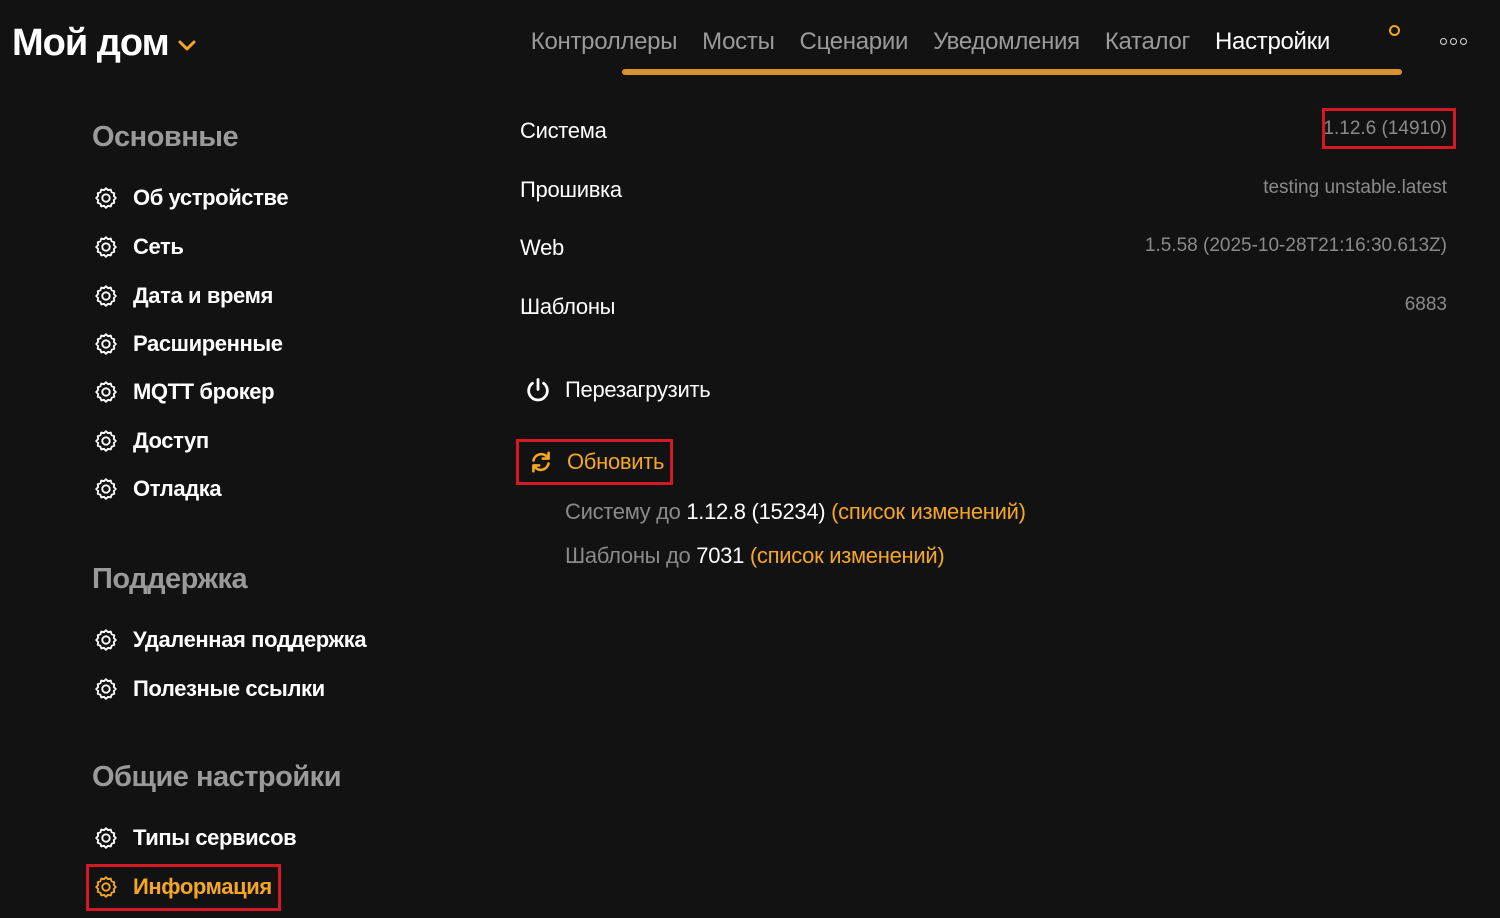 This screenshot has width=1500, height=918. I want to click on templates-changelog-link: (список изменений), so click(847, 555).